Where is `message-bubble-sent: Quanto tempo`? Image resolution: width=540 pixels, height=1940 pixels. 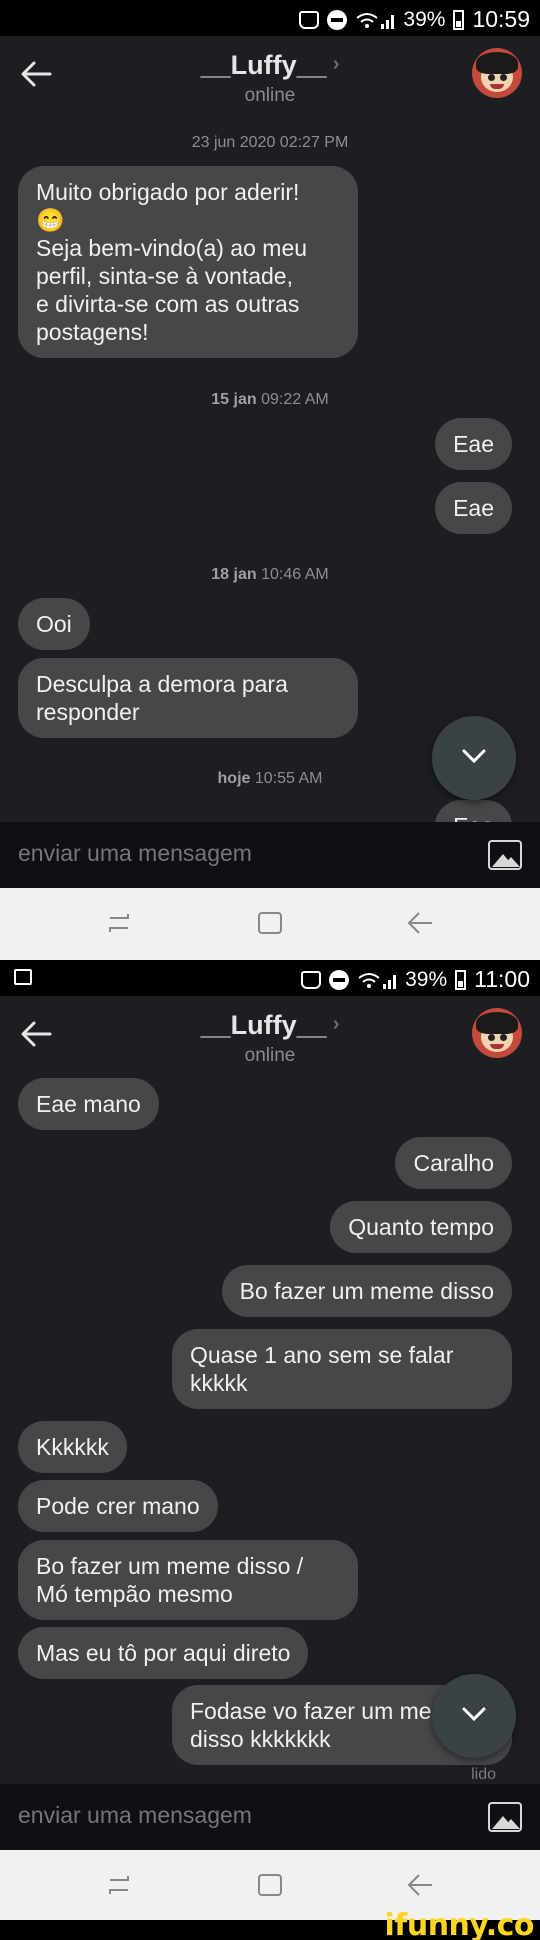
message-bubble-sent: Quanto tempo is located at coordinates (421, 1227).